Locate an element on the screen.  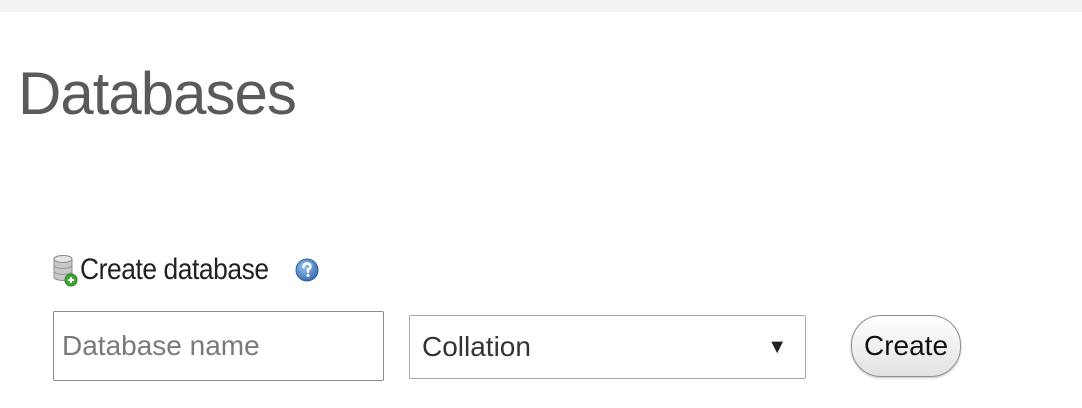
page-title: Databases is located at coordinates (157, 93).